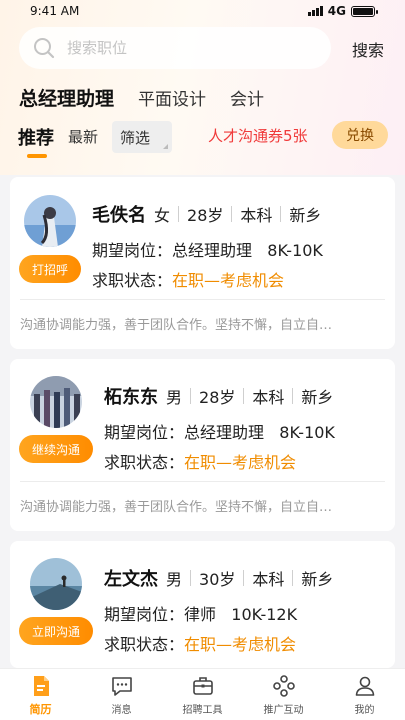  What do you see at coordinates (247, 97) in the screenshot?
I see `tab-accounting: 会计` at bounding box center [247, 97].